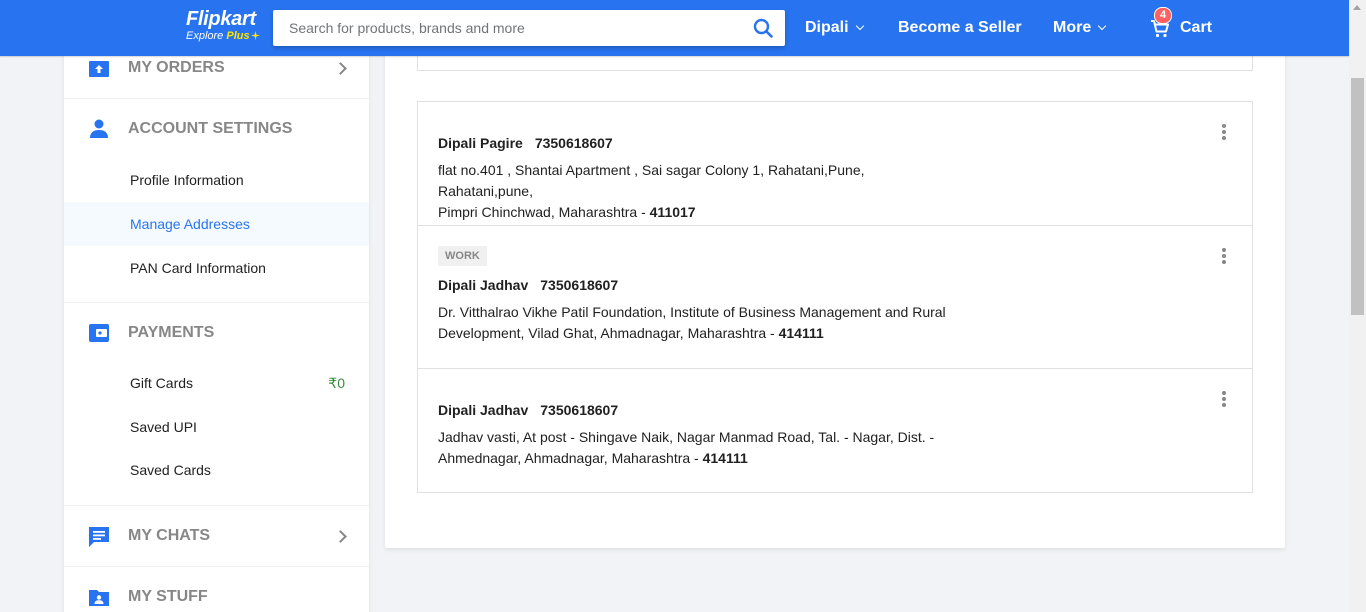 Image resolution: width=1366 pixels, height=612 pixels. Describe the element at coordinates (763, 28) in the screenshot. I see `search-icon` at that location.